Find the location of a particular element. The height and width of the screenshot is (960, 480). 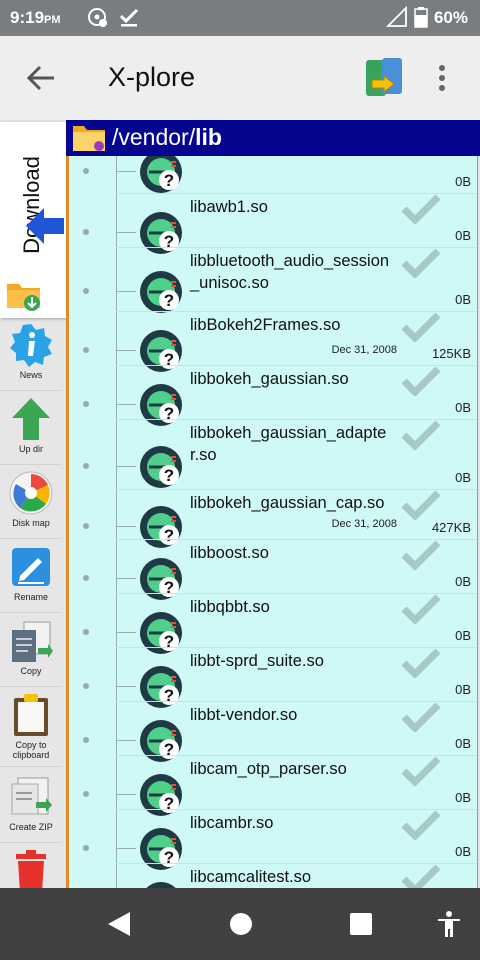

clipboard-icon is located at coordinates (31, 715).